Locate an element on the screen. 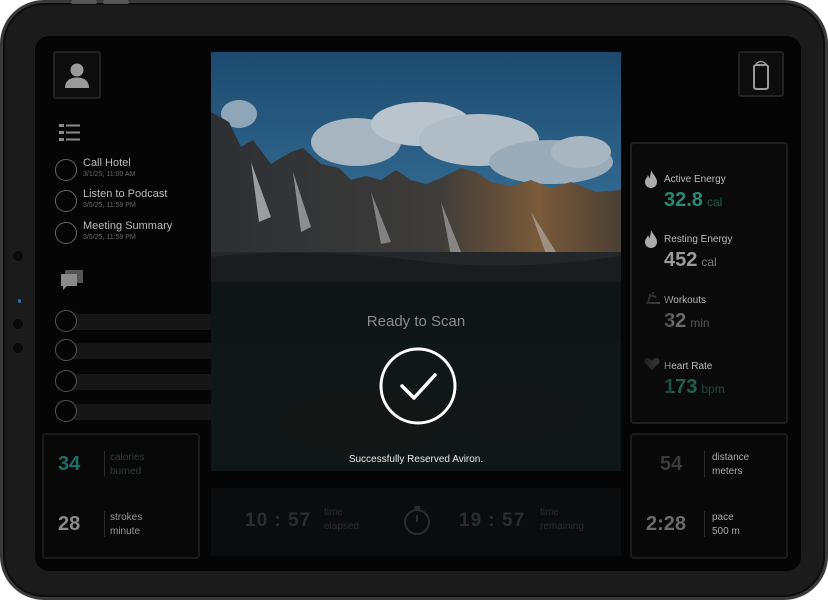 The height and width of the screenshot is (600, 828). task-title: Listen to Podcast is located at coordinates (125, 194).